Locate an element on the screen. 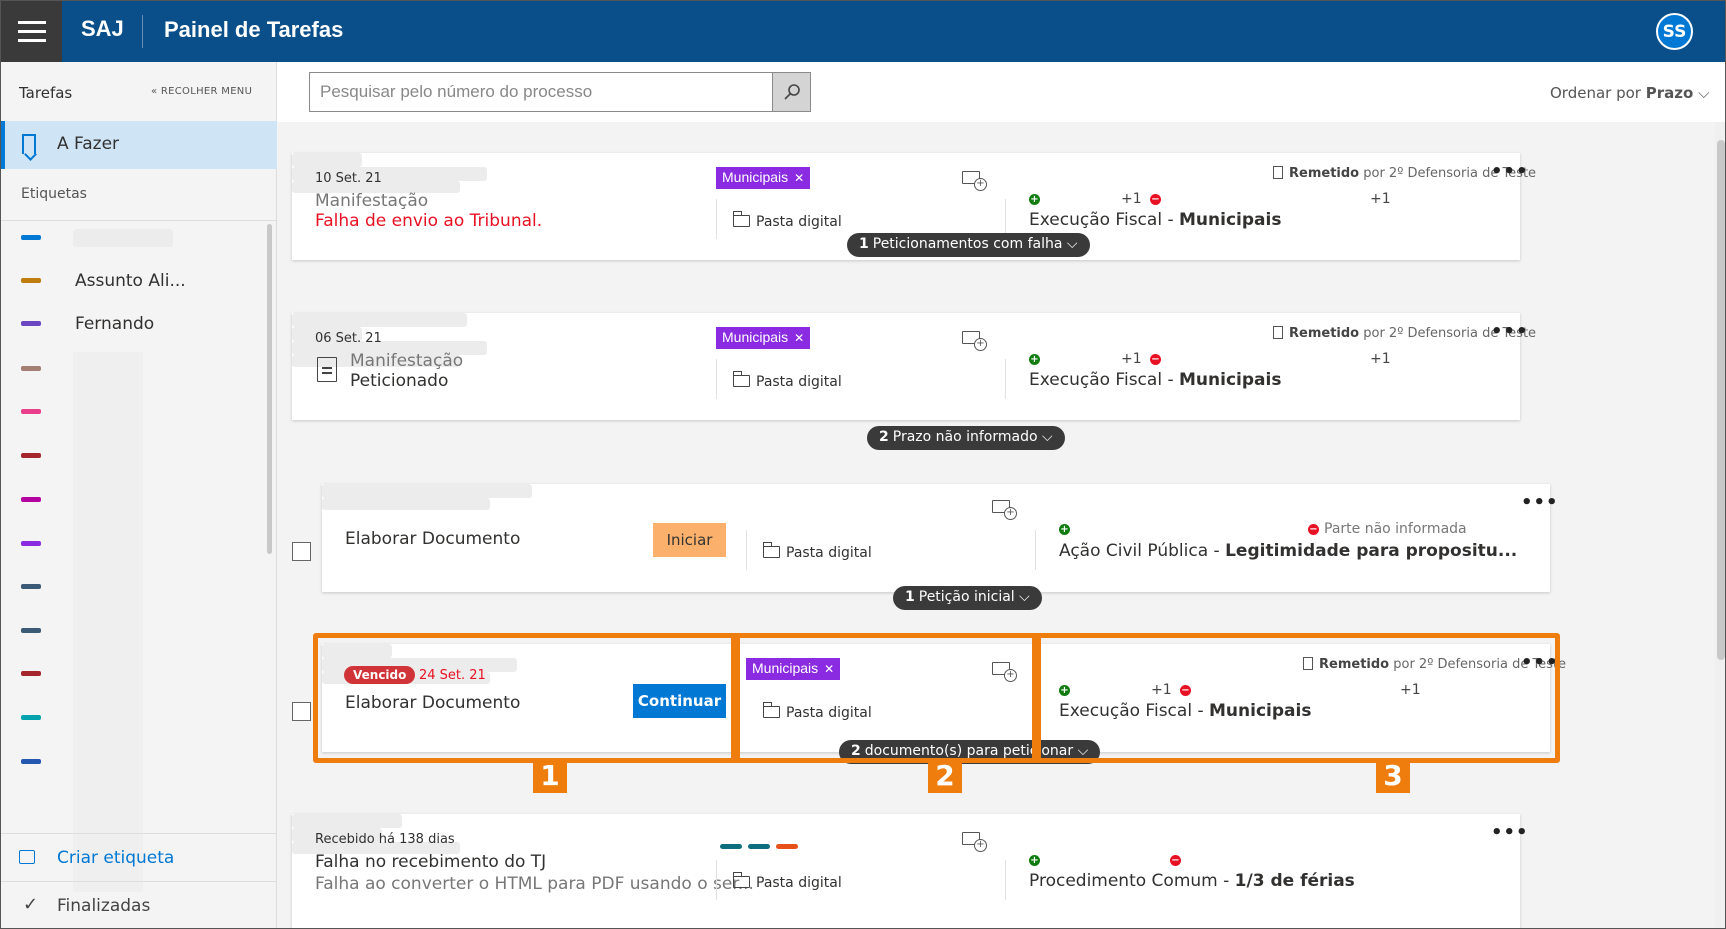 The image size is (1726, 929). pill-label: Prazo não informado is located at coordinates (965, 437).